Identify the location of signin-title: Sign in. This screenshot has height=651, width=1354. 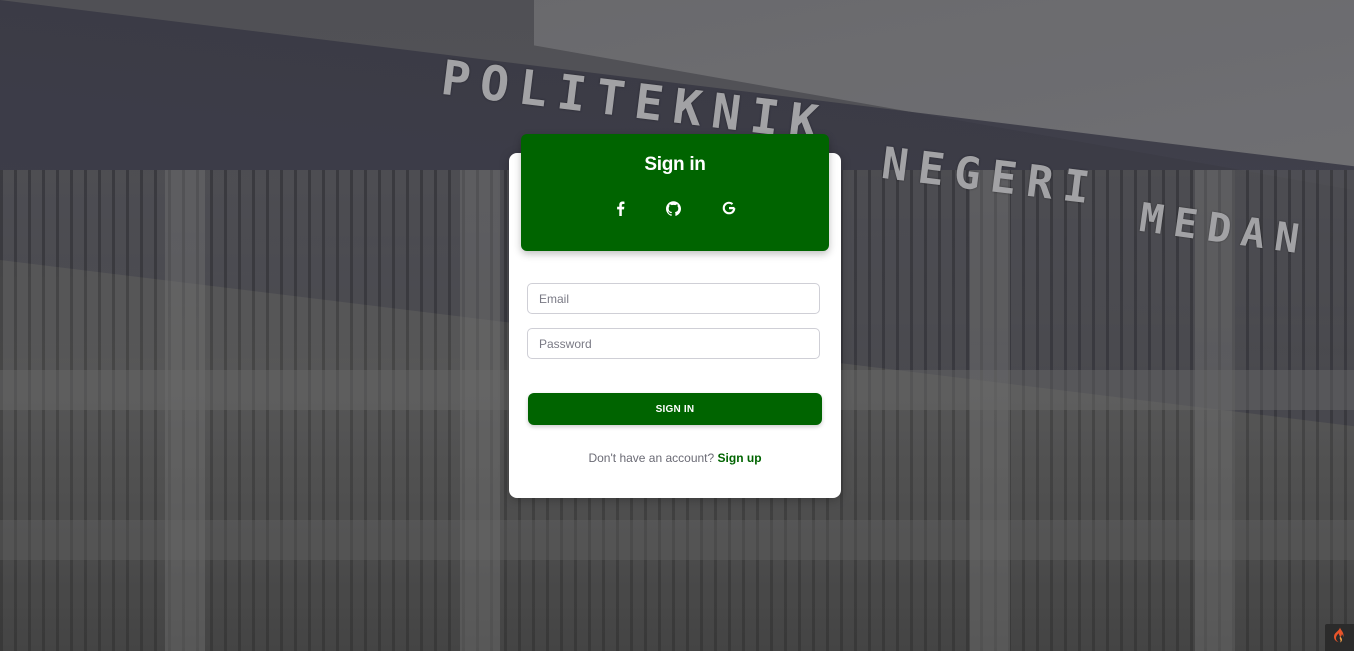
(675, 164).